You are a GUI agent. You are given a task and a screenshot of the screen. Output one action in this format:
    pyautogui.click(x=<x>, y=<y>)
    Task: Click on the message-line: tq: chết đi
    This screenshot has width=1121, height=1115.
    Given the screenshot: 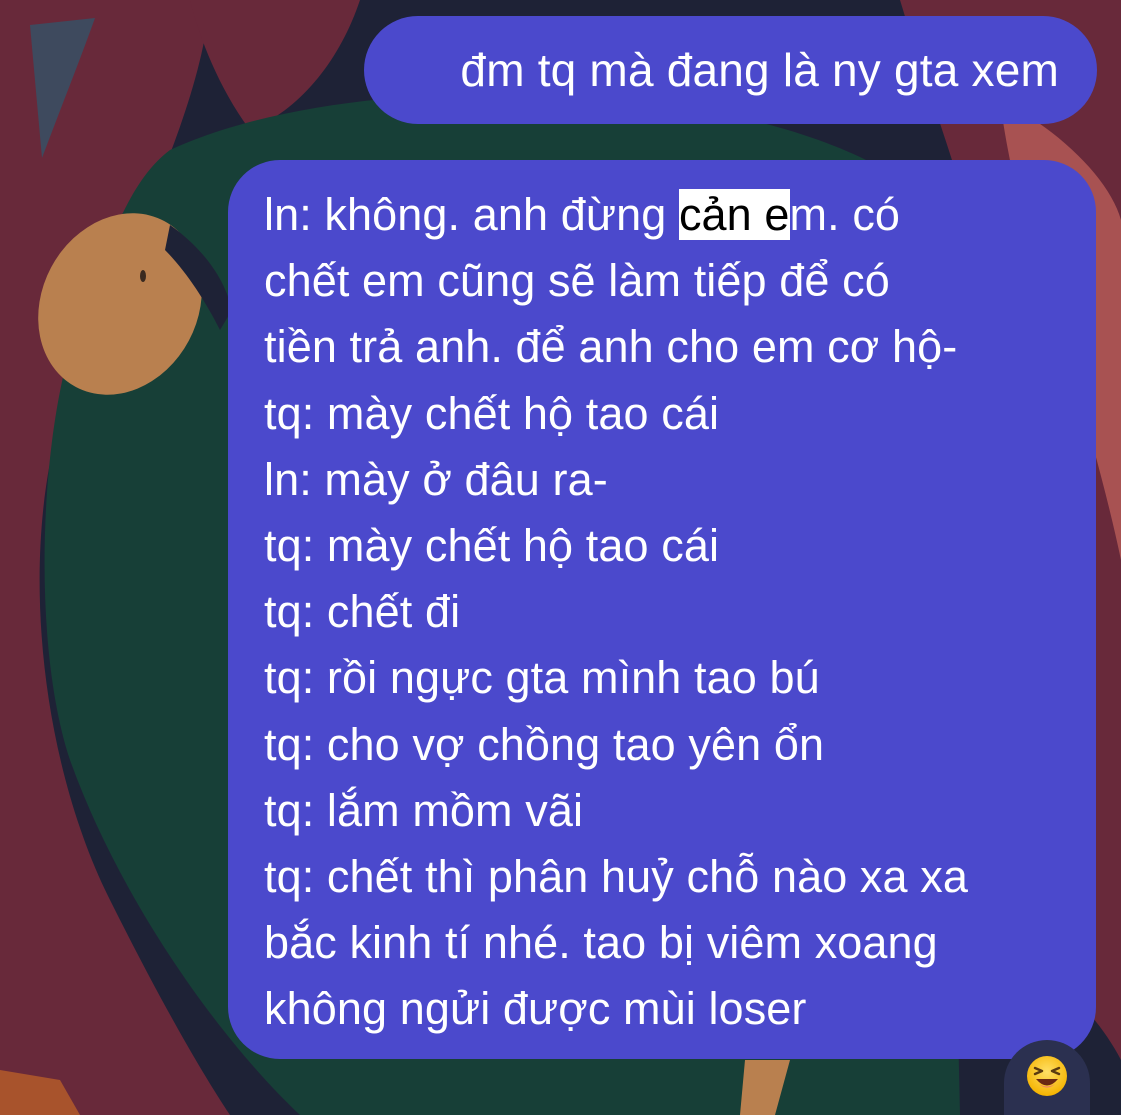 What is the action you would take?
    pyautogui.click(x=362, y=612)
    